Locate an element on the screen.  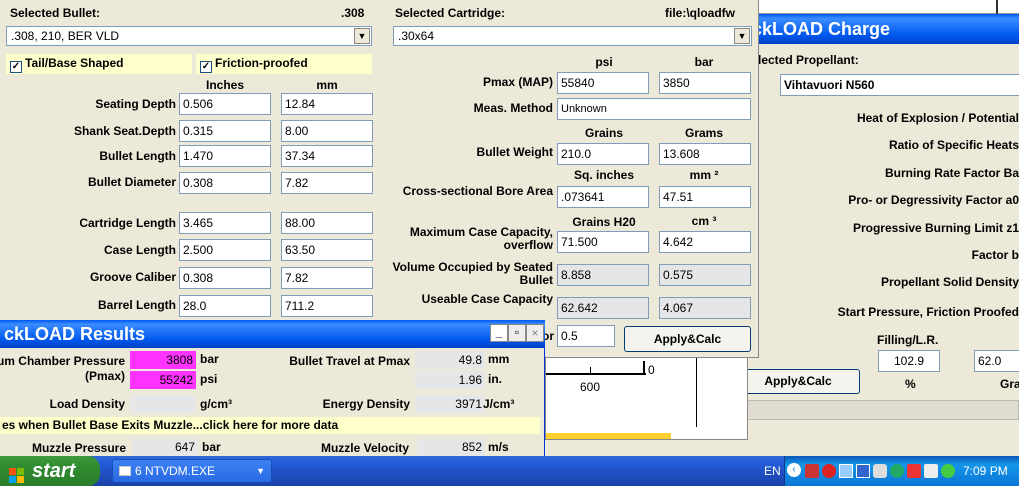
pmax-bar-input: 3850 is located at coordinates (705, 83).